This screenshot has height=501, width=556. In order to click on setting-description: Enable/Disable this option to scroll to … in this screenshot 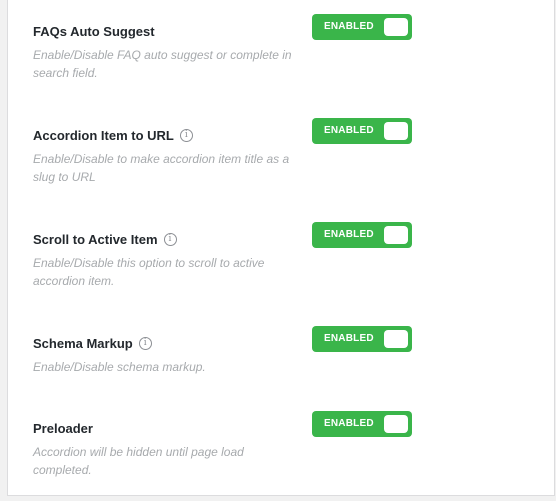, I will do `click(149, 272)`.